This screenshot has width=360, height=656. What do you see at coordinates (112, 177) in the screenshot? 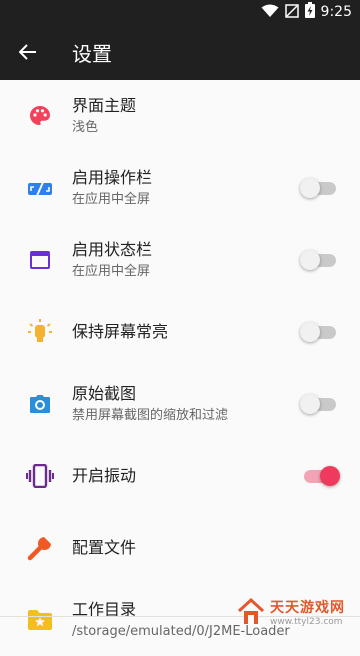
I see `setting-title: 启用操作栏` at bounding box center [112, 177].